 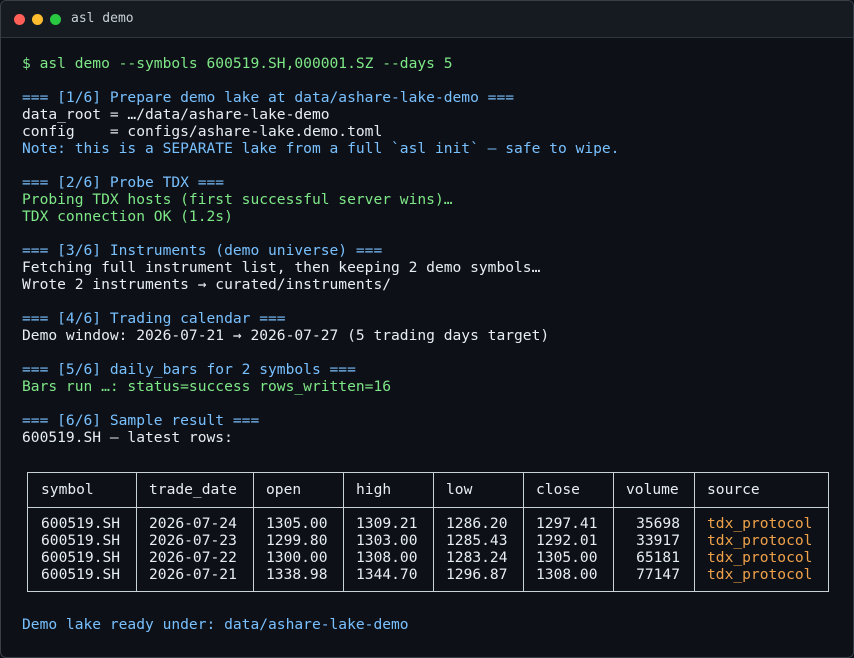 I want to click on terminal-line: data_root = …/data/ashare-lake-demo, so click(x=176, y=114).